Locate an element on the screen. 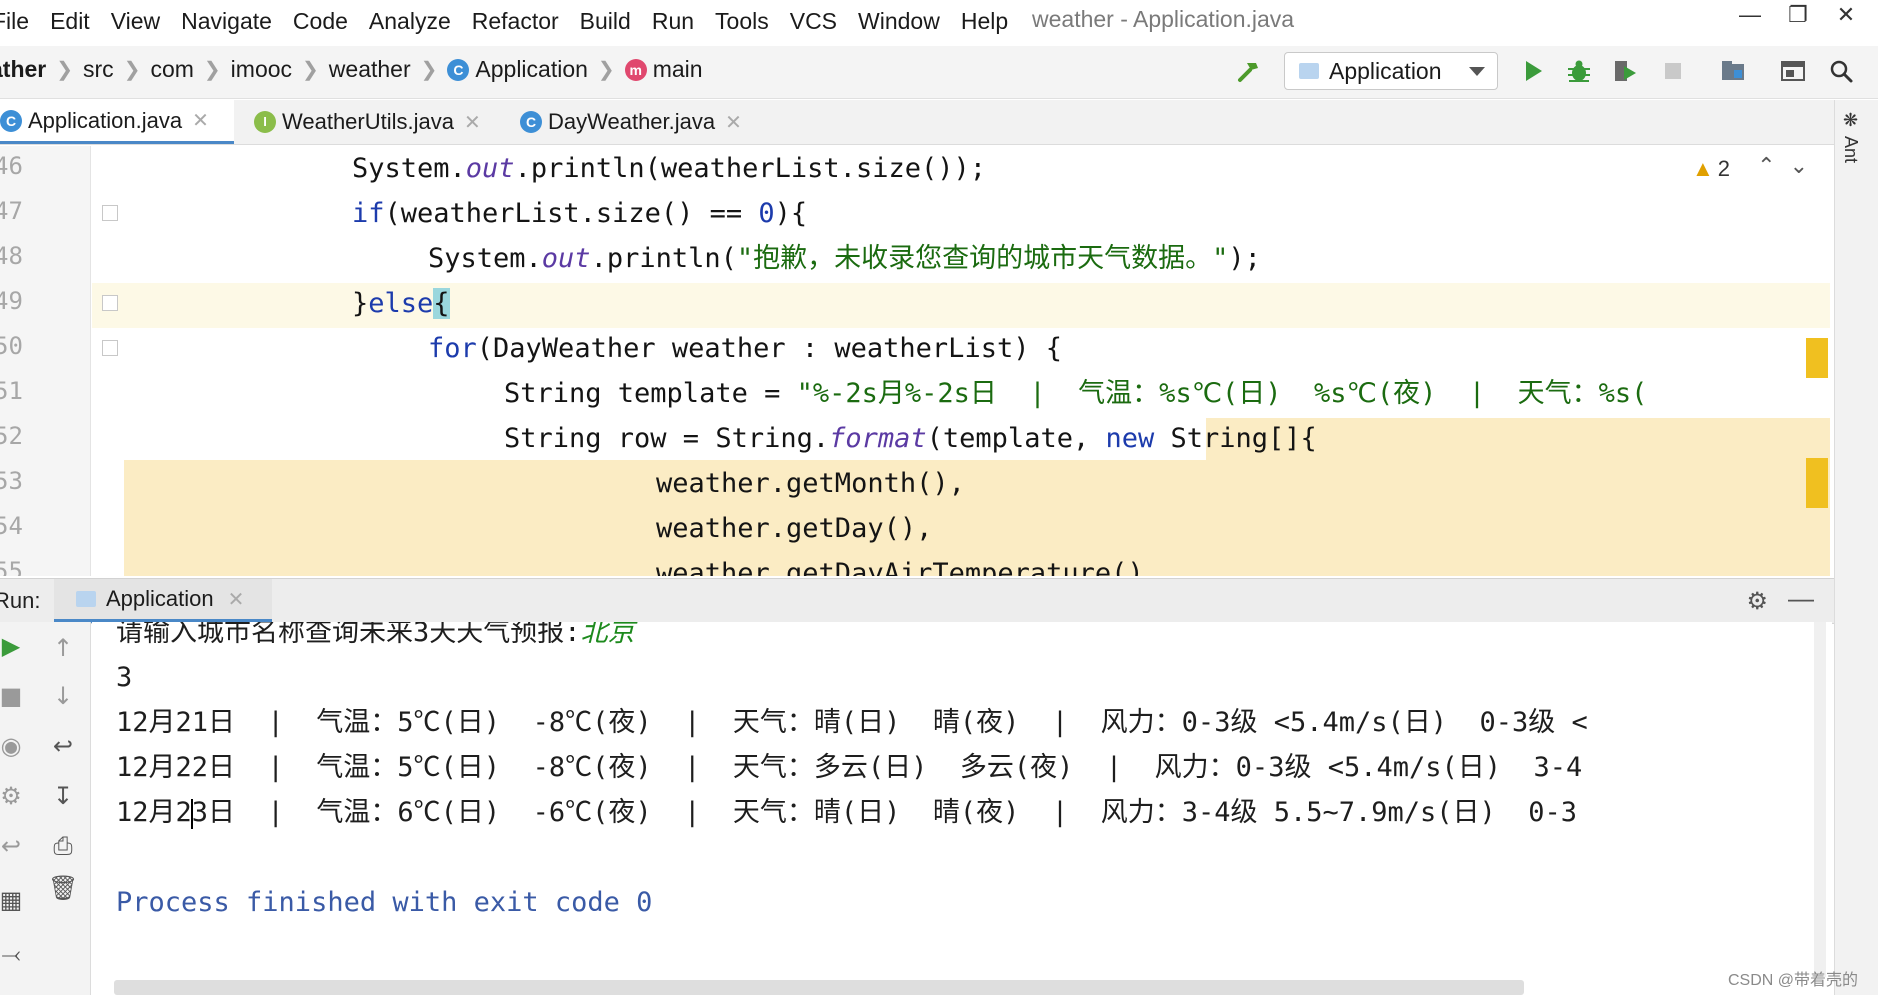 This screenshot has width=1878, height=995. watermark: CSDN @带着壳的 is located at coordinates (1792, 980).